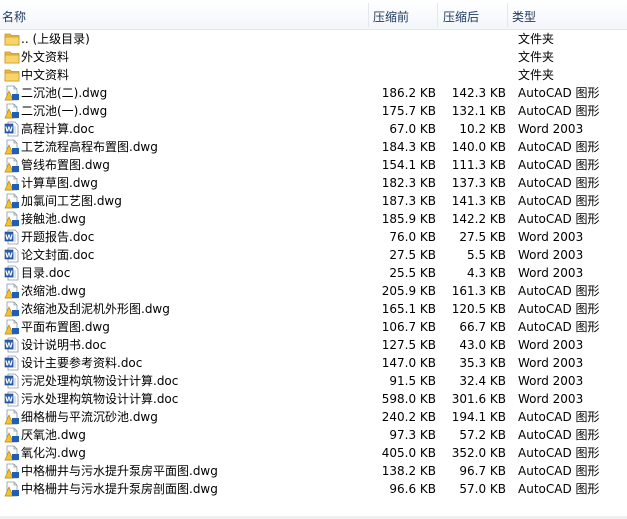 The width and height of the screenshot is (627, 519). I want to click on file-row: 二沉池(二).dwg 186.2 KB 142.3 KB AutoCAD 图形, so click(313, 93).